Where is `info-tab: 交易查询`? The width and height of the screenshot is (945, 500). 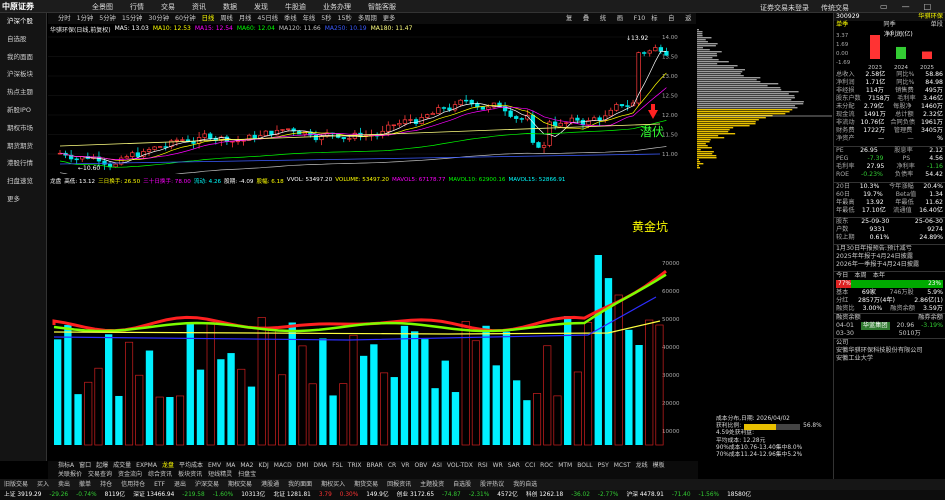
info-tab: 交易查询 is located at coordinates (100, 474).